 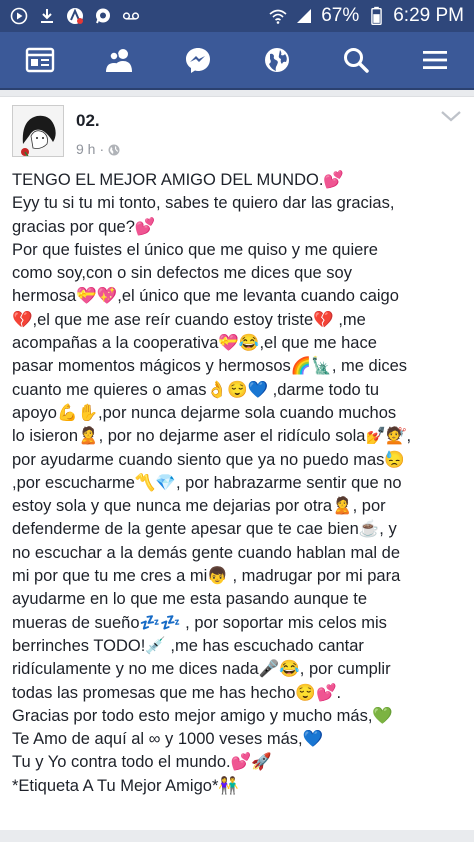 What do you see at coordinates (84, 226) in the screenshot?
I see `post-text-line: gracias por que?💕` at bounding box center [84, 226].